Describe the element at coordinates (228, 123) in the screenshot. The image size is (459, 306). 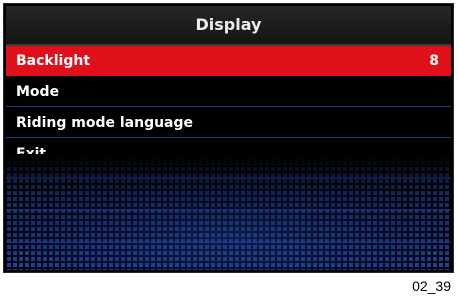
I see `menu-item-riding-mode-language: Riding mode language` at that location.